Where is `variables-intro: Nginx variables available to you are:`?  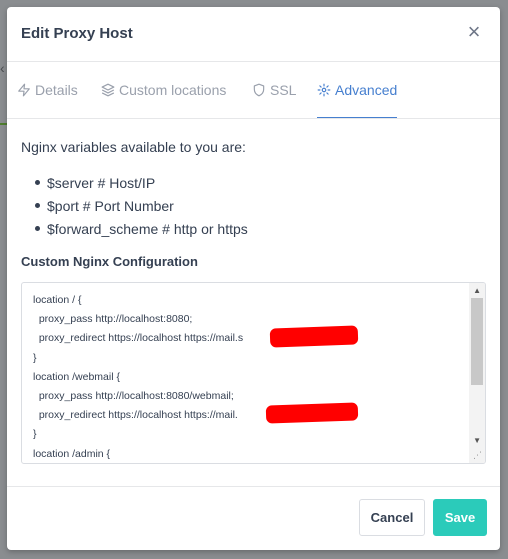 variables-intro: Nginx variables available to you are: is located at coordinates (133, 147).